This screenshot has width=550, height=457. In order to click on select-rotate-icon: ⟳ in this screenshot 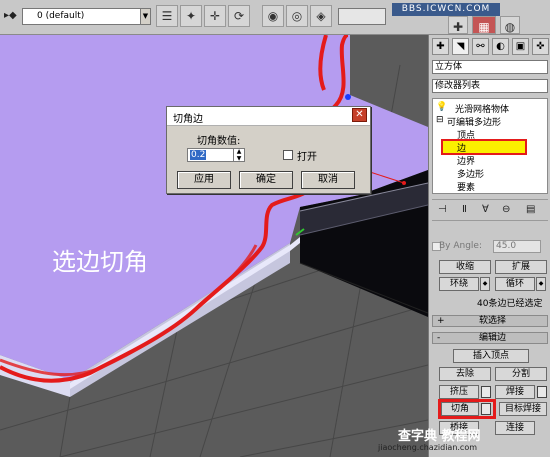, I will do `click(239, 16)`.